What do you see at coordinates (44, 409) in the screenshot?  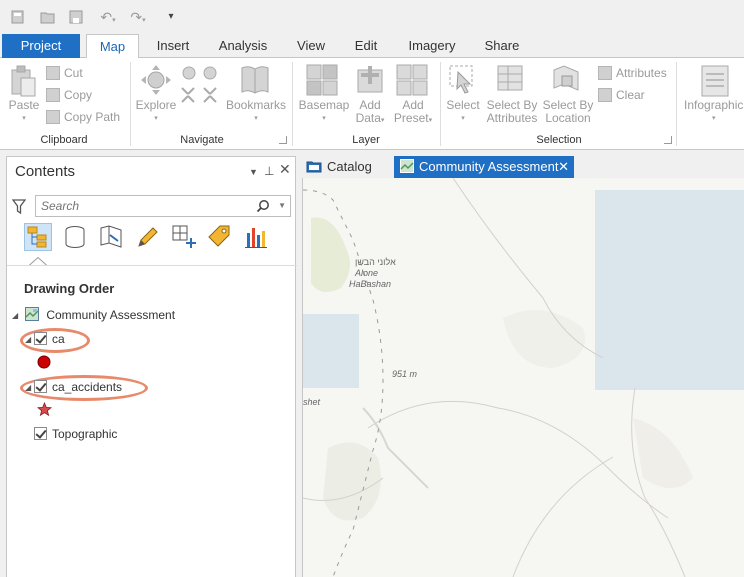 I see `red-star-symbol-icon` at bounding box center [44, 409].